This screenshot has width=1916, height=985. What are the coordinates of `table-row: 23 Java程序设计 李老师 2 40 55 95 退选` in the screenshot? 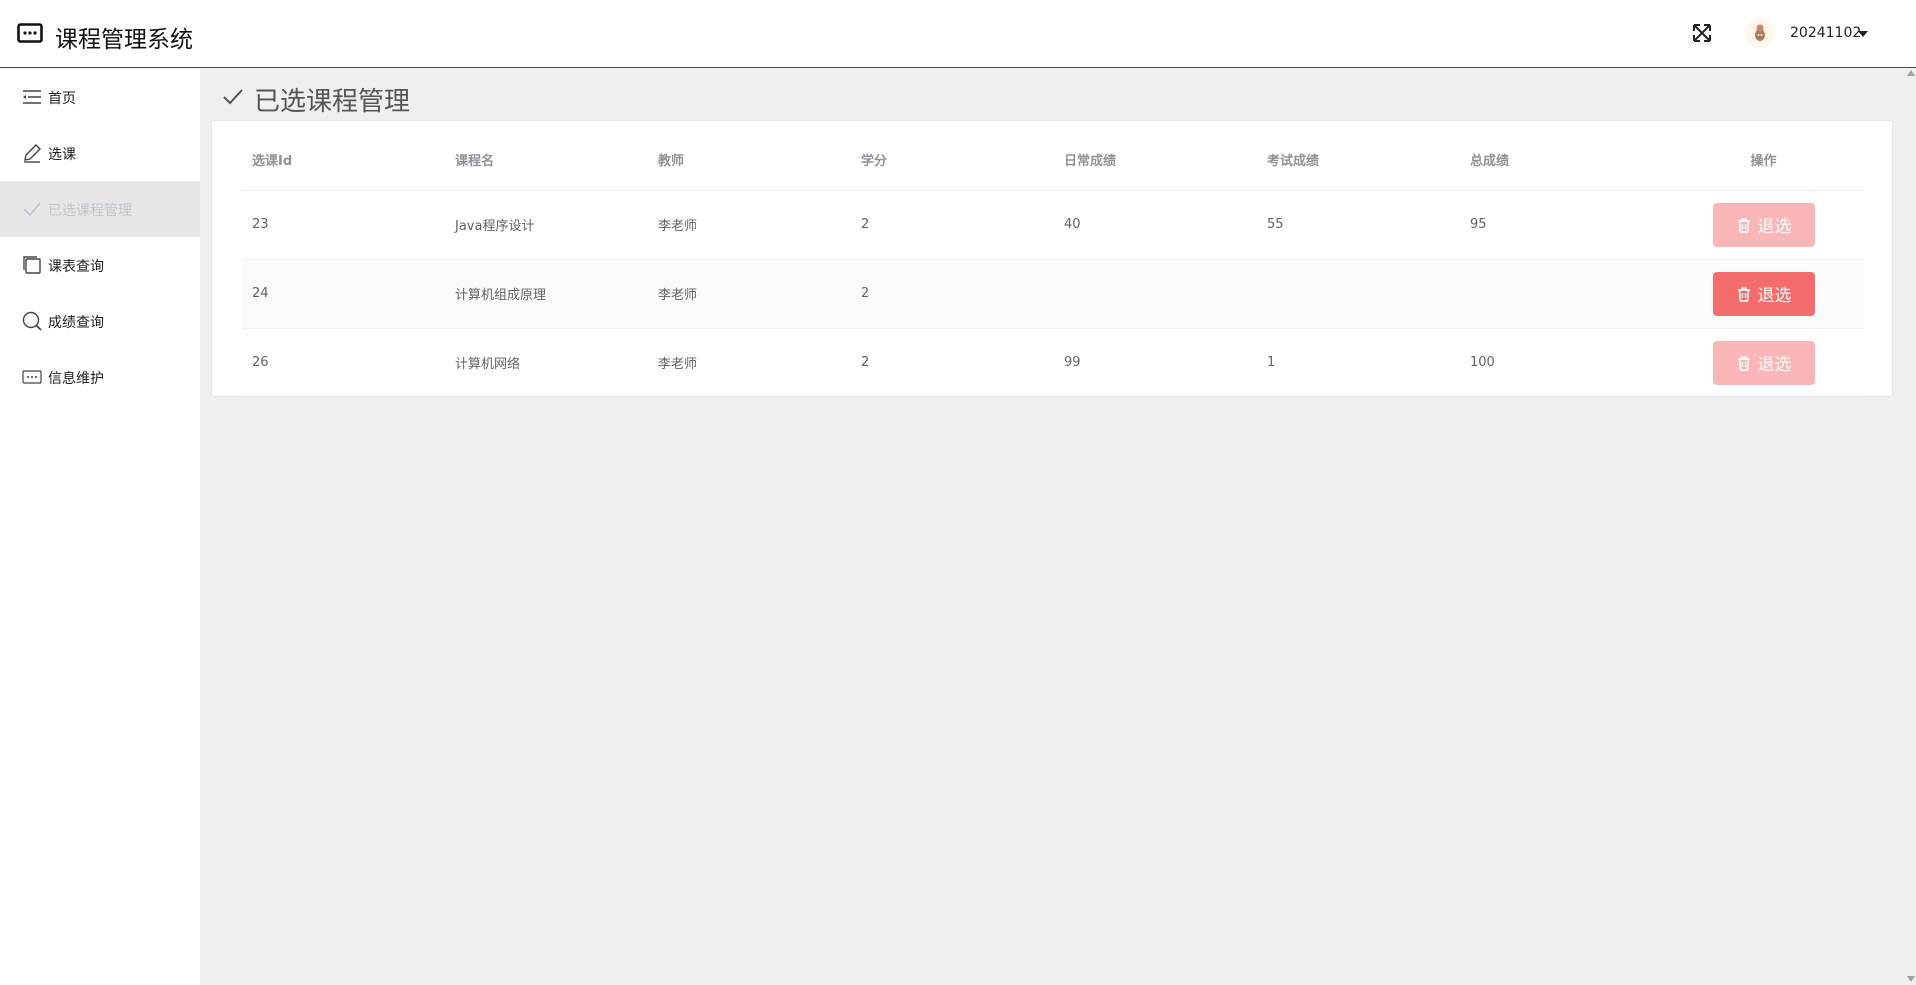 It's located at (1053, 225).